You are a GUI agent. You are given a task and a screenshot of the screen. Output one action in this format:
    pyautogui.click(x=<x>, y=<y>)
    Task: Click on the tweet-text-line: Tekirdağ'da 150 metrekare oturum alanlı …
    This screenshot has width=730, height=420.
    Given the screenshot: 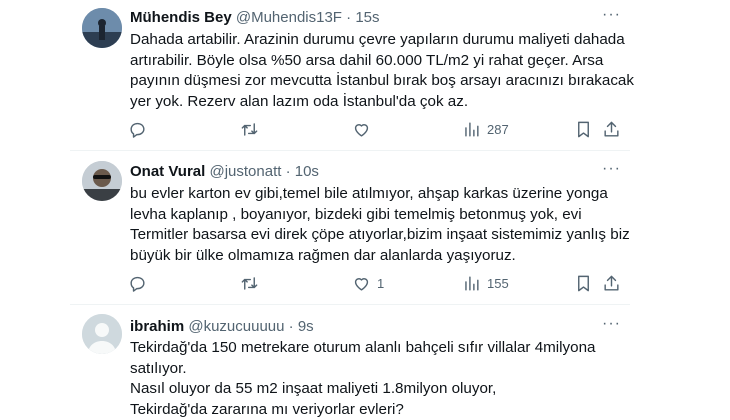 What is the action you would take?
    pyautogui.click(x=363, y=347)
    